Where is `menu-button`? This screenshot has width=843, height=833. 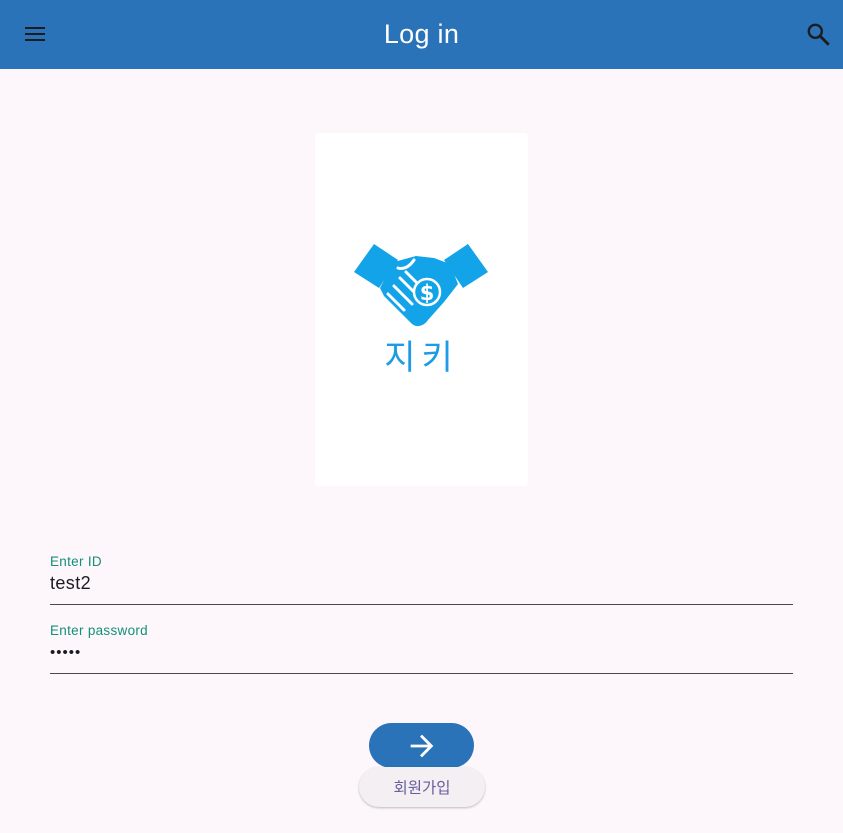
menu-button is located at coordinates (35, 34).